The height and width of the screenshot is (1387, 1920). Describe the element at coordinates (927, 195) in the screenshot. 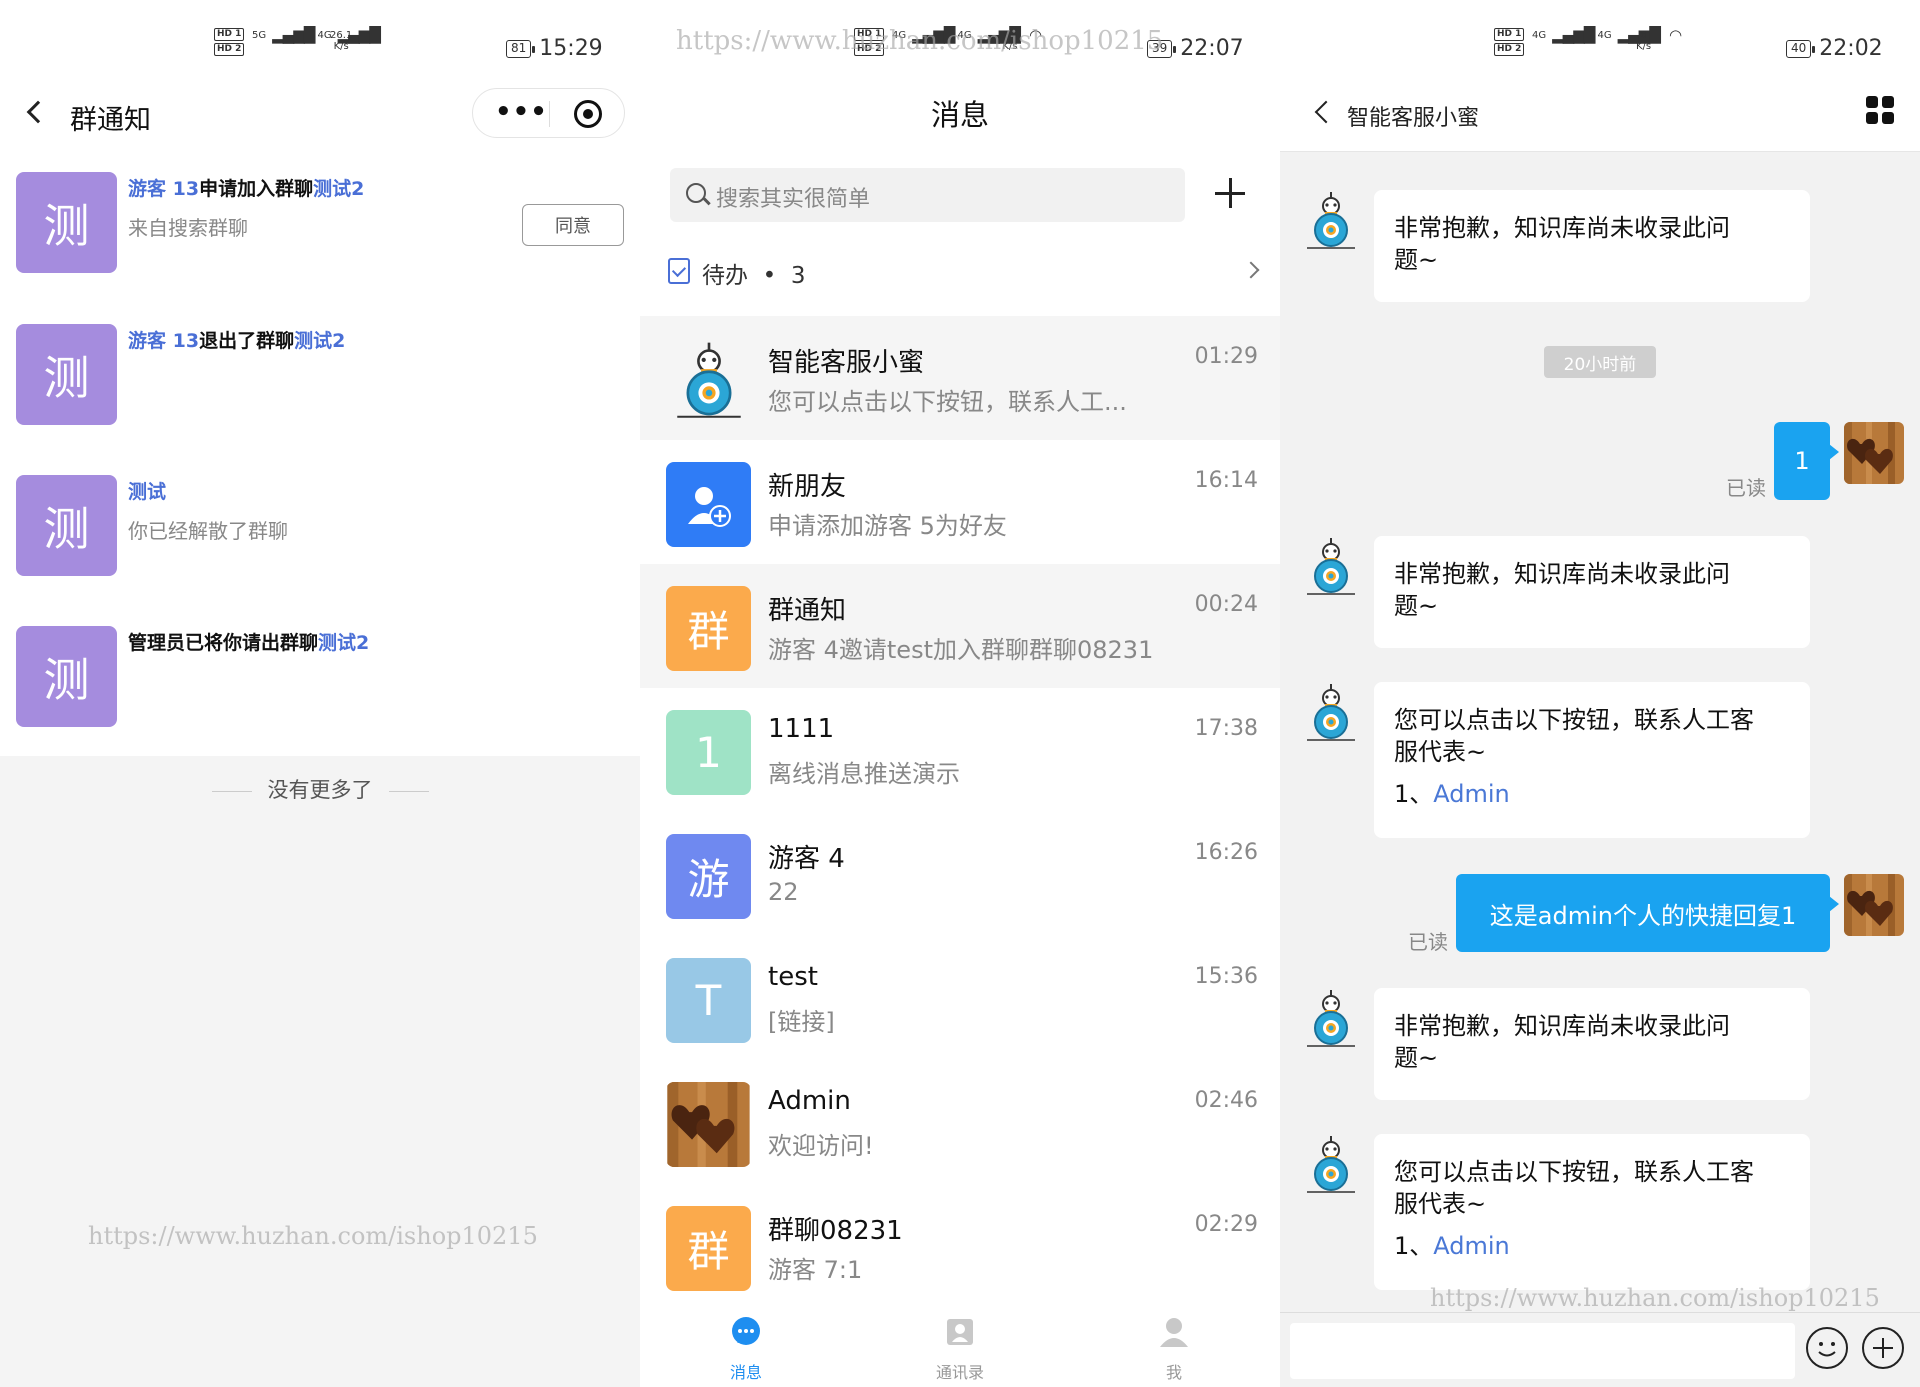

I see `search-box: 搜索其实很简单` at that location.